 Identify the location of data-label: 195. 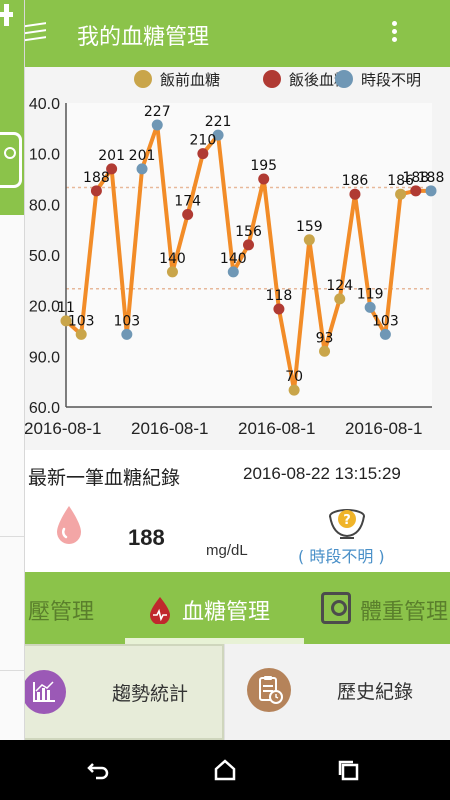
(263, 166).